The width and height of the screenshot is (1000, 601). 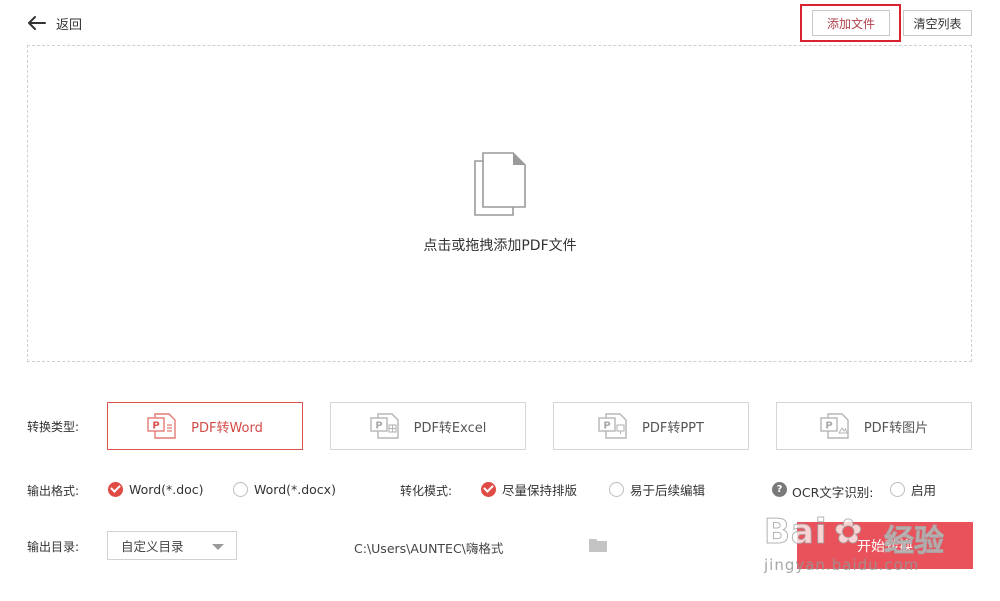 What do you see at coordinates (384, 426) in the screenshot?
I see `pdf-to-excel-icon: P` at bounding box center [384, 426].